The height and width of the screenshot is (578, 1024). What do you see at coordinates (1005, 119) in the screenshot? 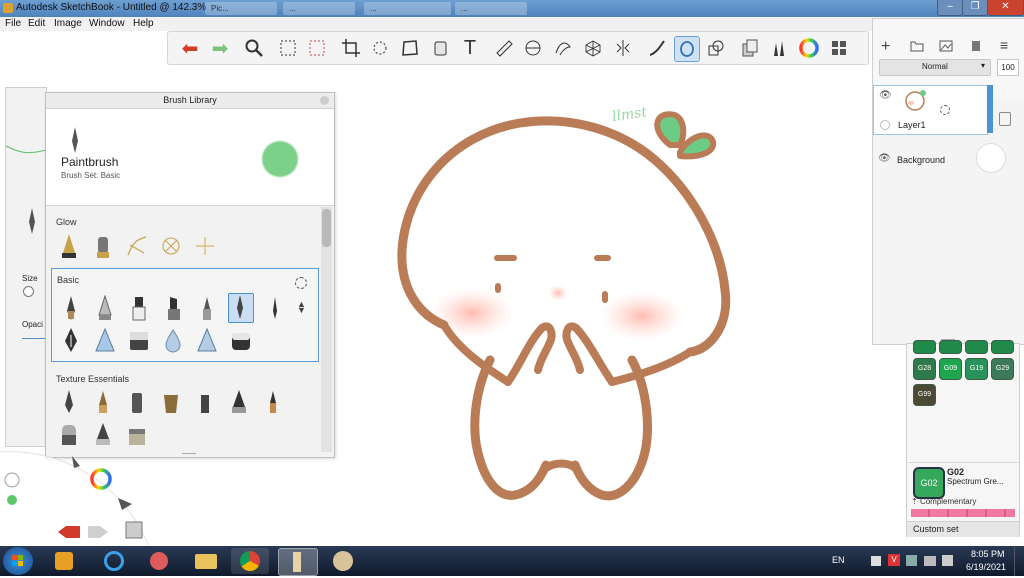
I see `layer-lock-toggle-icon` at bounding box center [1005, 119].